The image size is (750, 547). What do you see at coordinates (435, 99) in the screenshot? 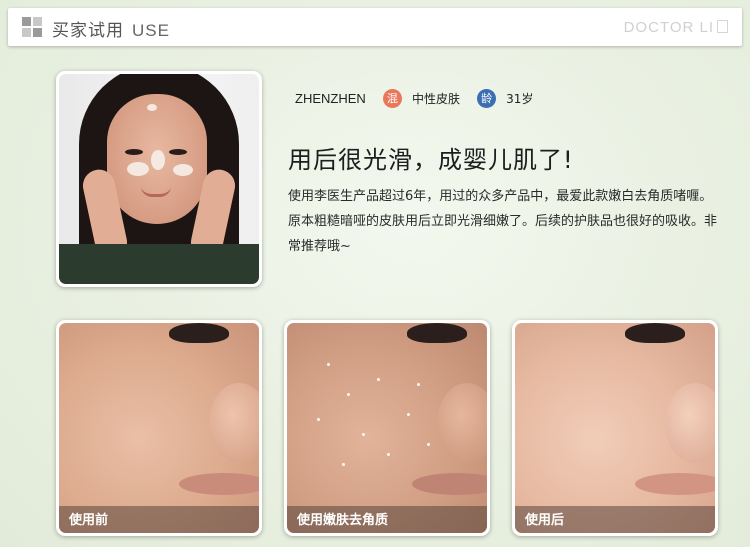
I see `skin-type-label: 中性皮肤` at bounding box center [435, 99].